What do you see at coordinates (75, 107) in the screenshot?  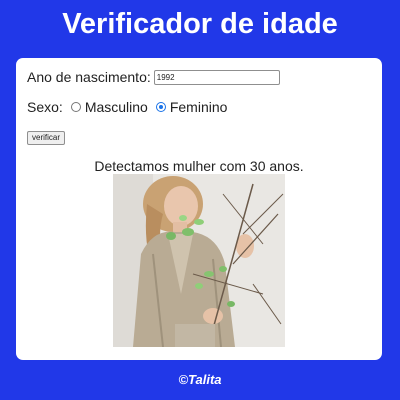 I see `radio-masculino` at bounding box center [75, 107].